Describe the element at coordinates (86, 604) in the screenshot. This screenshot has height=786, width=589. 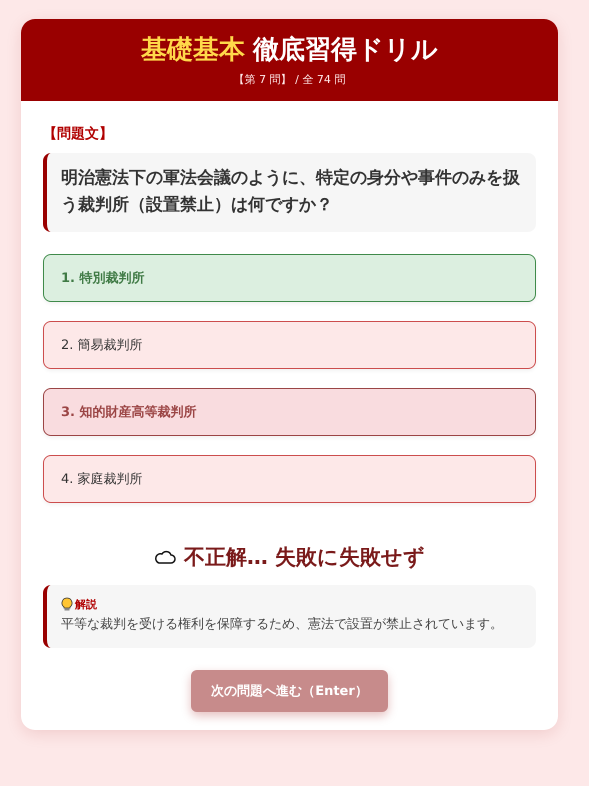
I see `explanation-label: 解説` at that location.